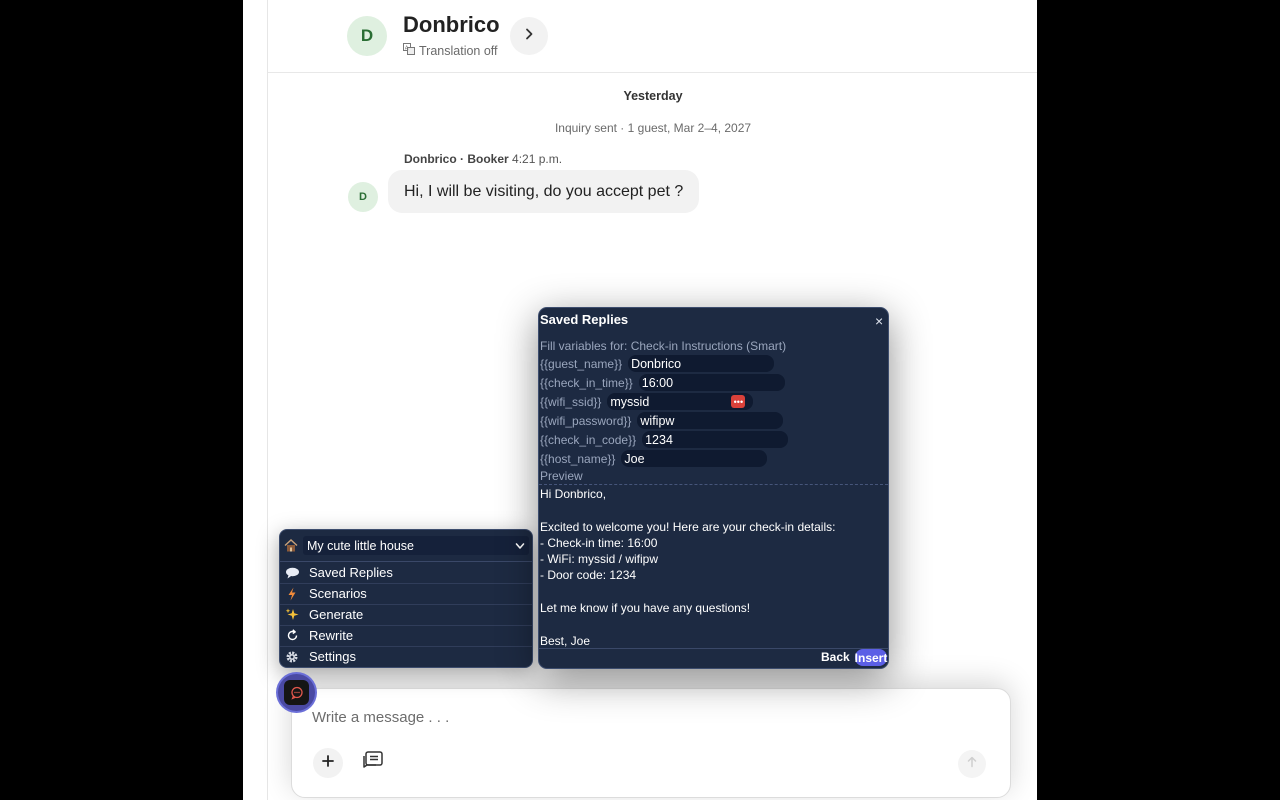 This screenshot has height=800, width=1280. Describe the element at coordinates (586, 382) in the screenshot. I see `variable-label: {{check_in_time}}` at that location.